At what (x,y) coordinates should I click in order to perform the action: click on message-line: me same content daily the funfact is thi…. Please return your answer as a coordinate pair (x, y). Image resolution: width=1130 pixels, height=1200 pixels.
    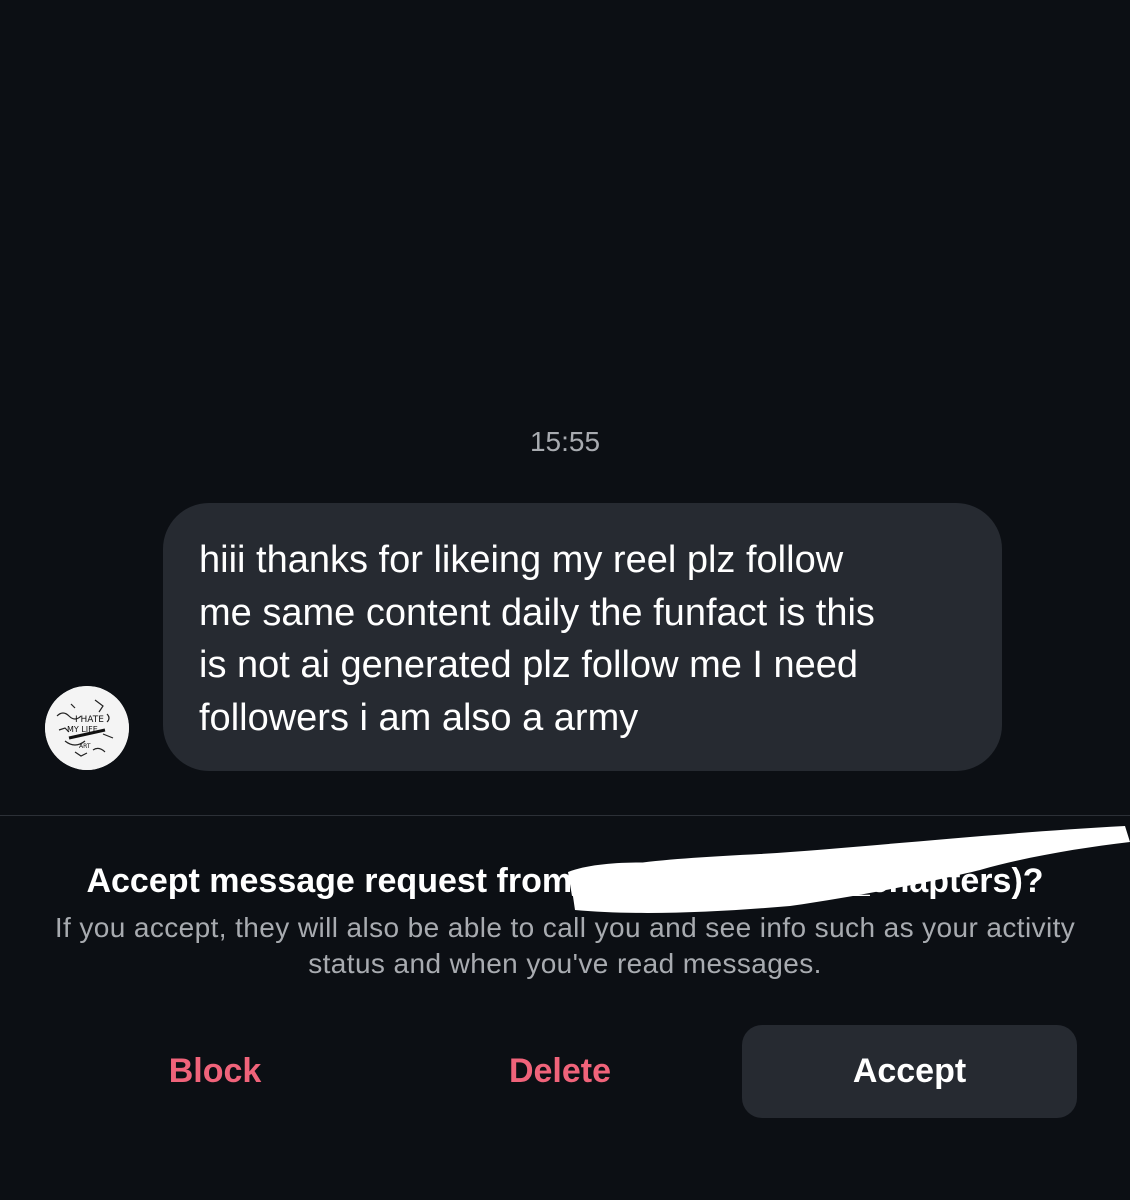
    Looking at the image, I should click on (537, 612).